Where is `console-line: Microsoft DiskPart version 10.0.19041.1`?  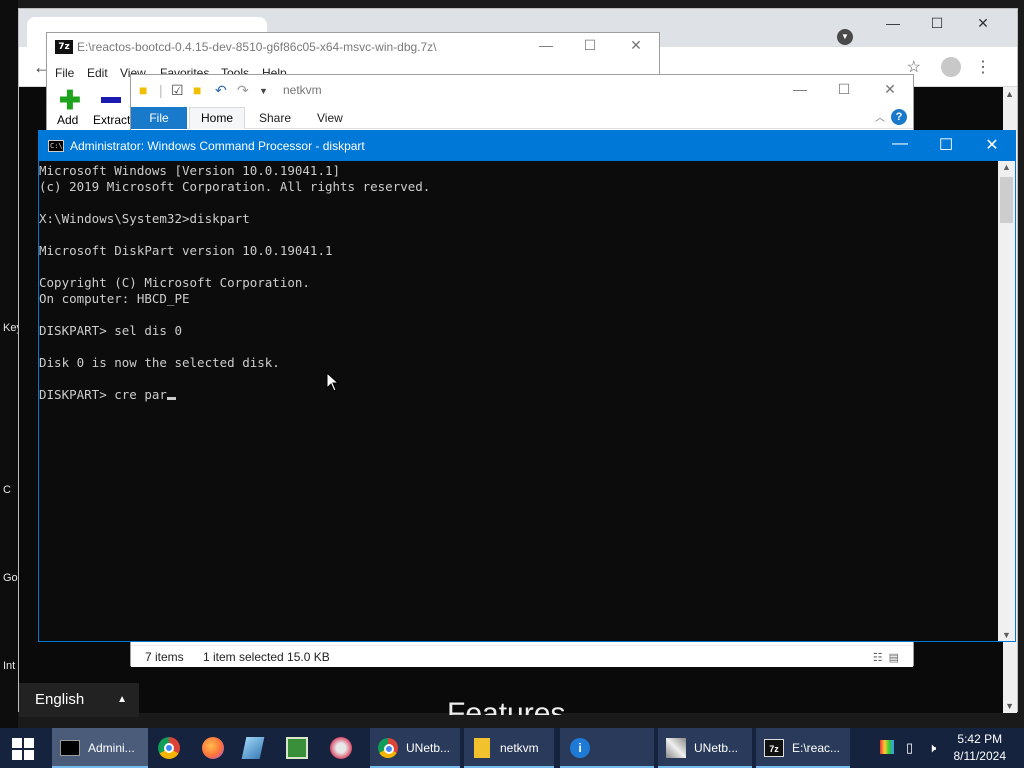 console-line: Microsoft DiskPart version 10.0.19041.1 is located at coordinates (186, 250).